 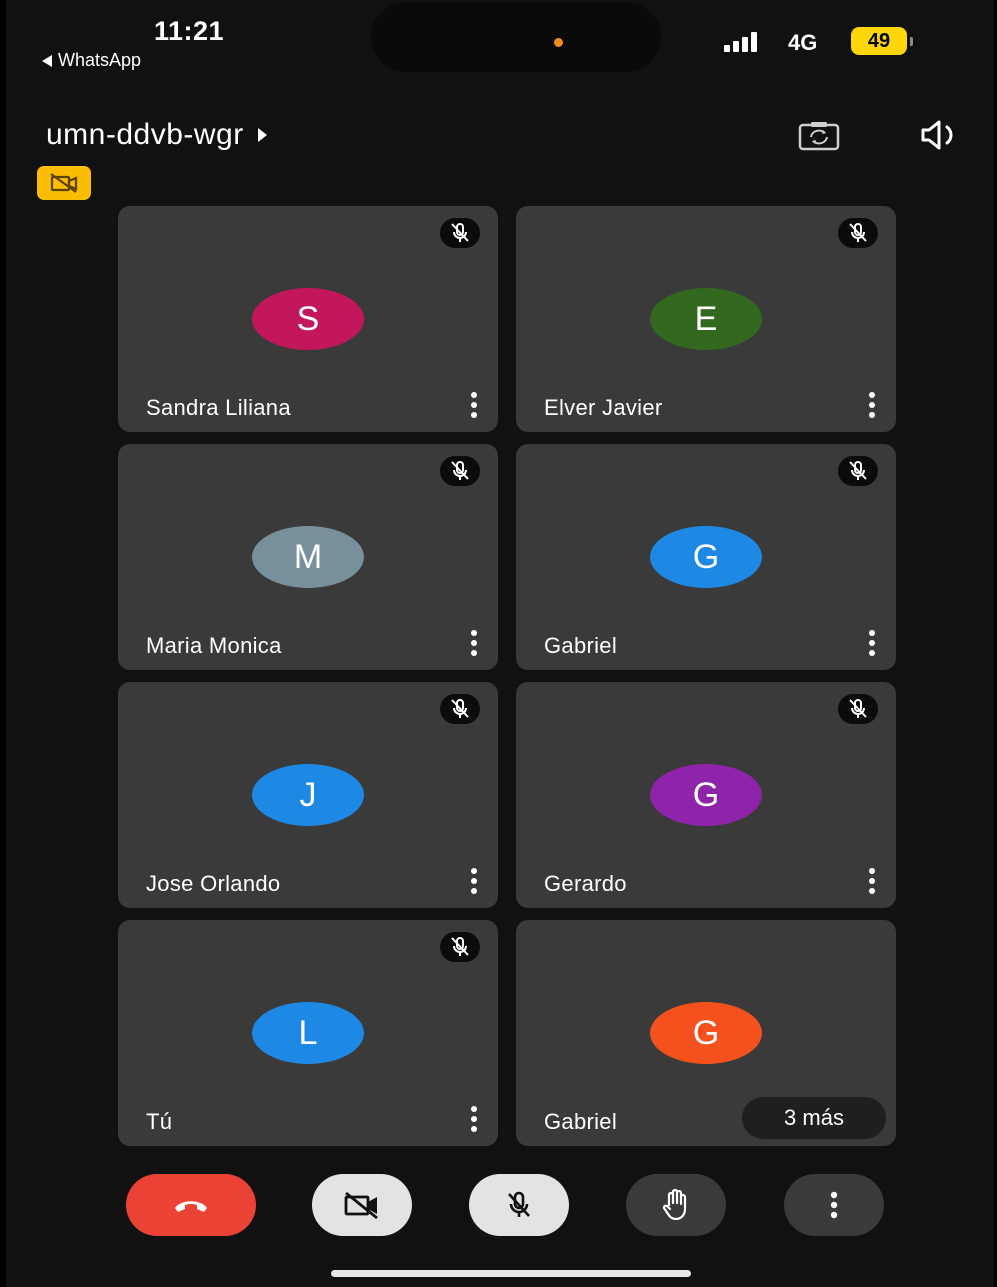 I want to click on toggle-mic-button, so click(x=519, y=1205).